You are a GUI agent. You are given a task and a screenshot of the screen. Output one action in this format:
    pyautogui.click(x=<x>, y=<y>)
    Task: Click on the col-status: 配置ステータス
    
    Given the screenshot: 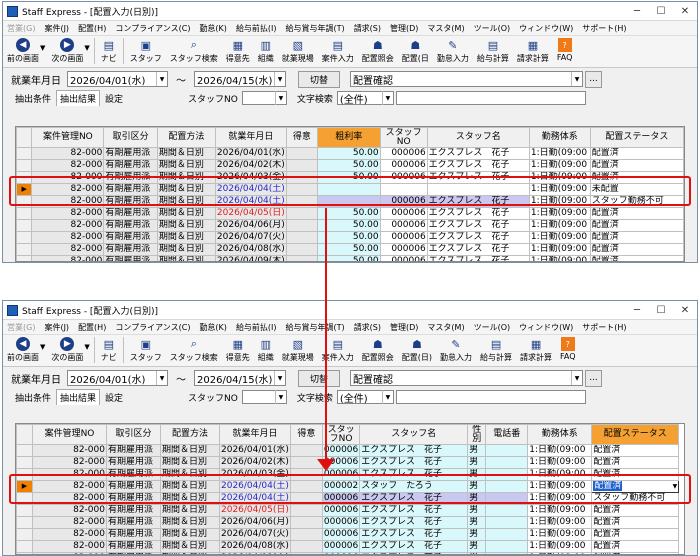 What is the action you would take?
    pyautogui.click(x=635, y=434)
    